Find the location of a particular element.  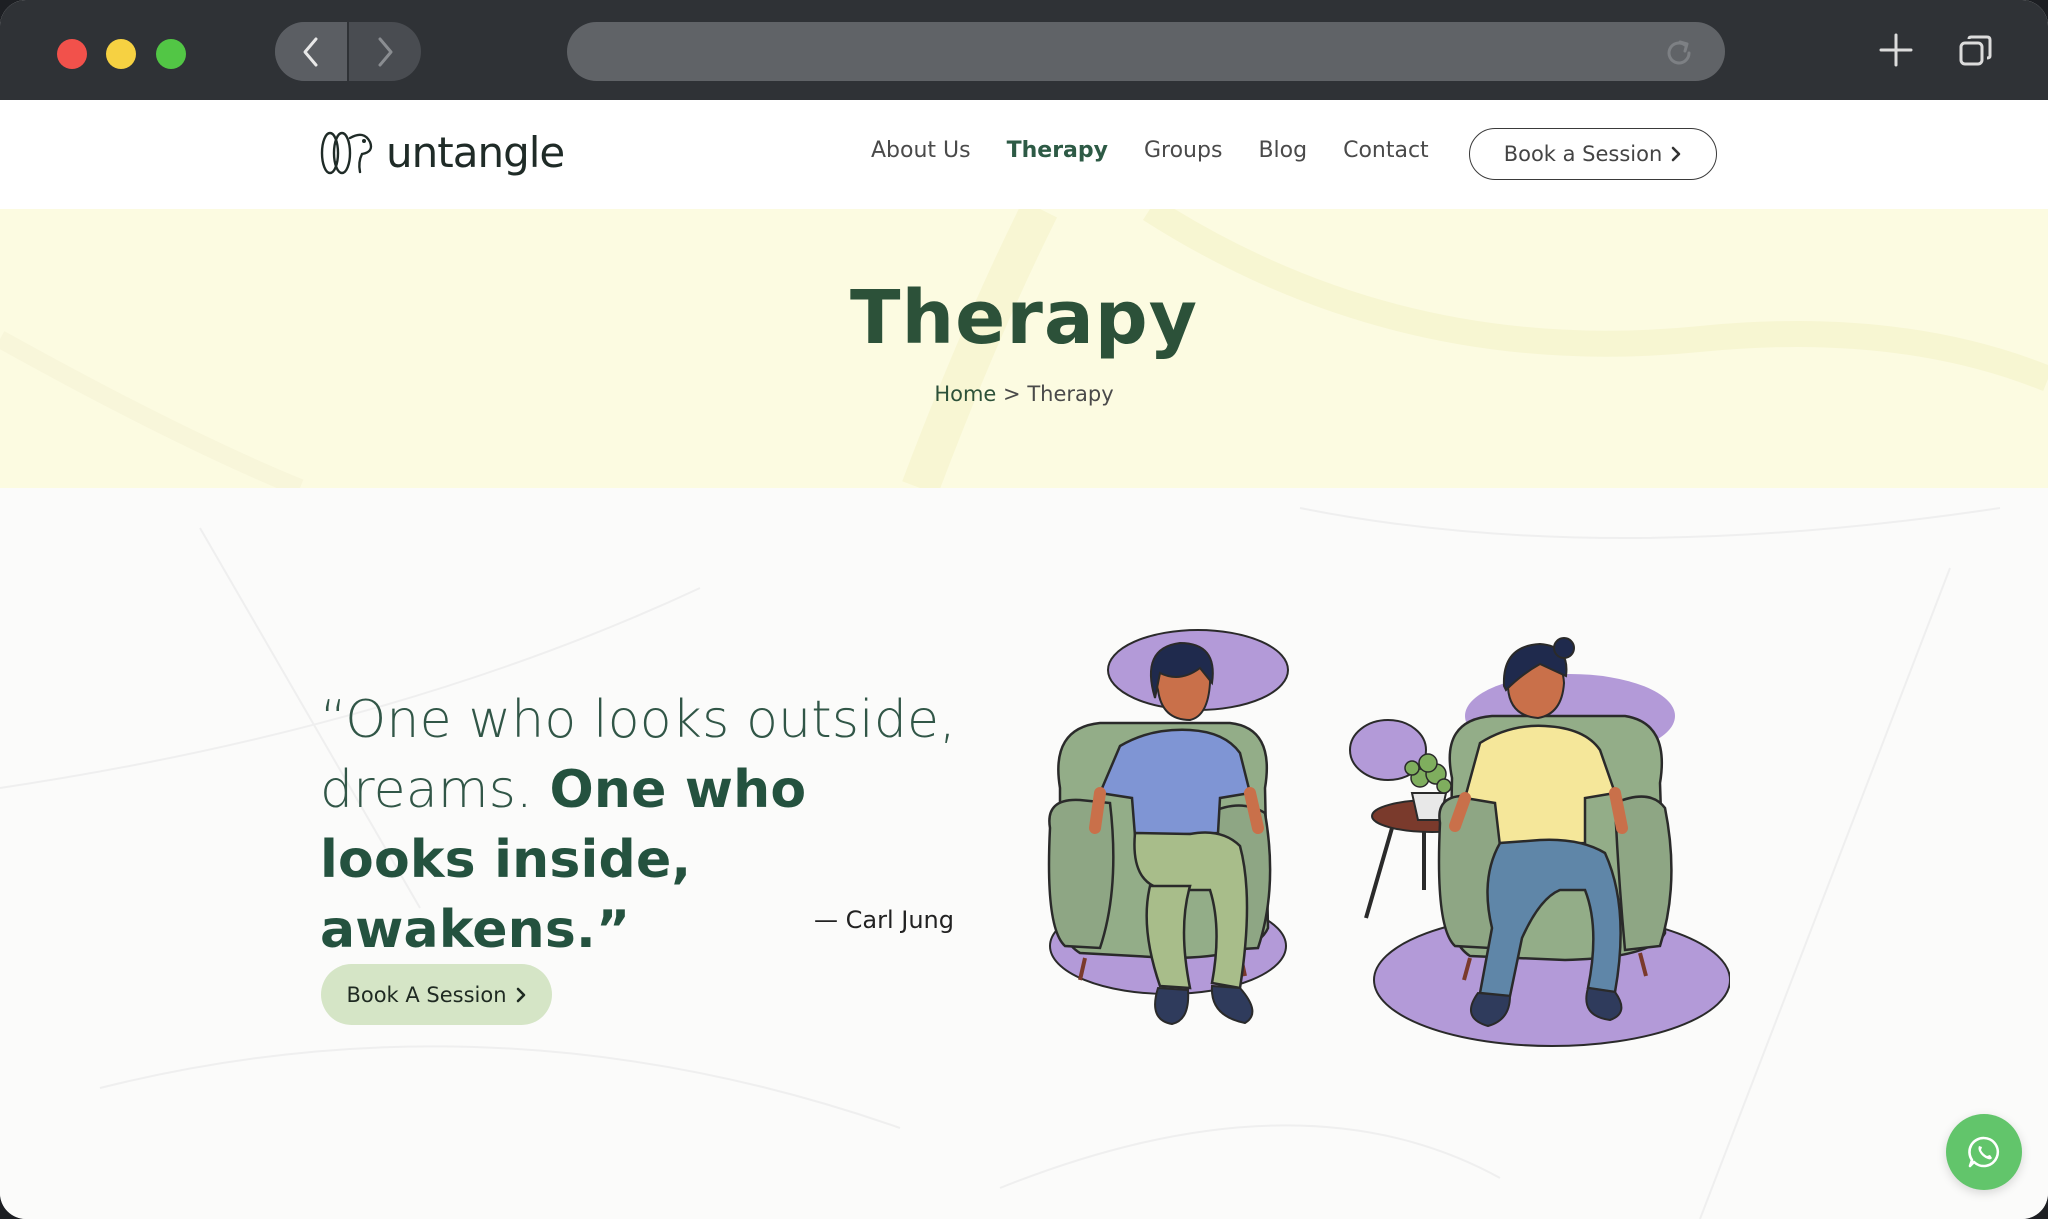

nav-contact: Contact is located at coordinates (1386, 150).